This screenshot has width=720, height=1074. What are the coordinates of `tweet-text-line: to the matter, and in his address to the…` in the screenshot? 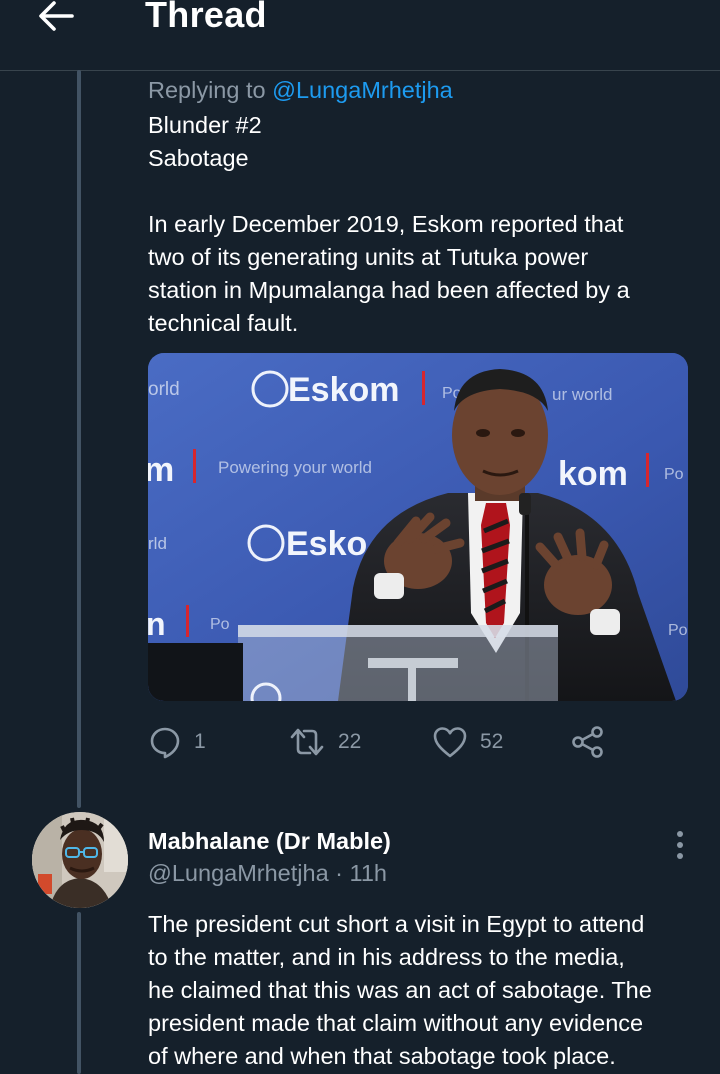 It's located at (386, 957).